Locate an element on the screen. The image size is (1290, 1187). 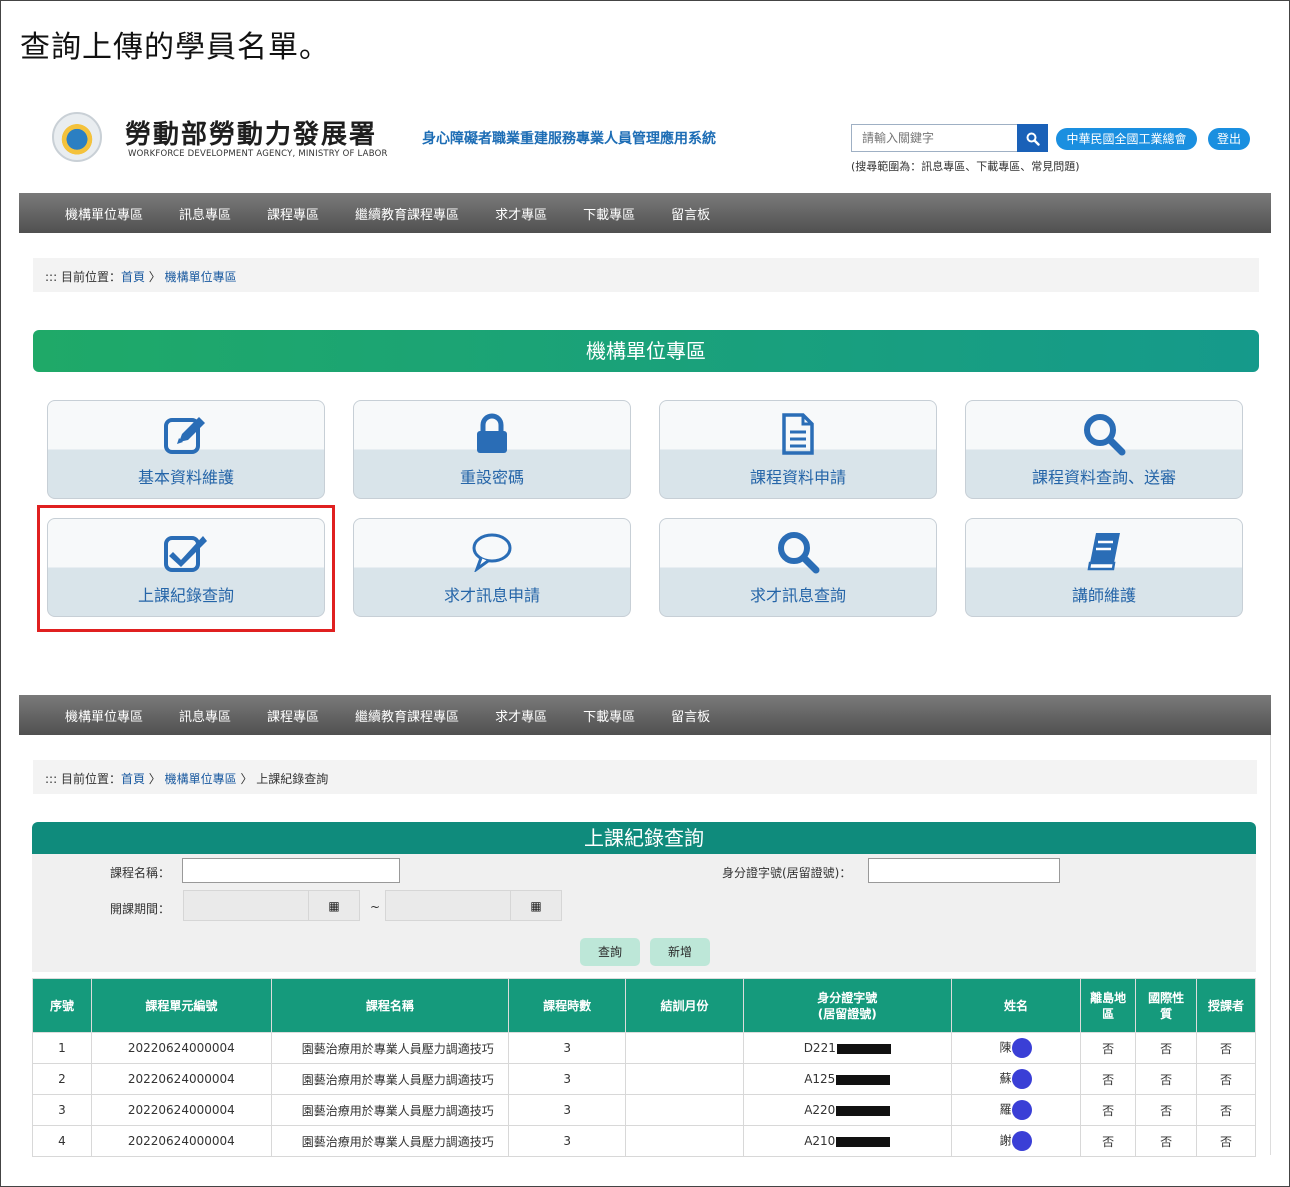
id-number-input is located at coordinates (964, 870).